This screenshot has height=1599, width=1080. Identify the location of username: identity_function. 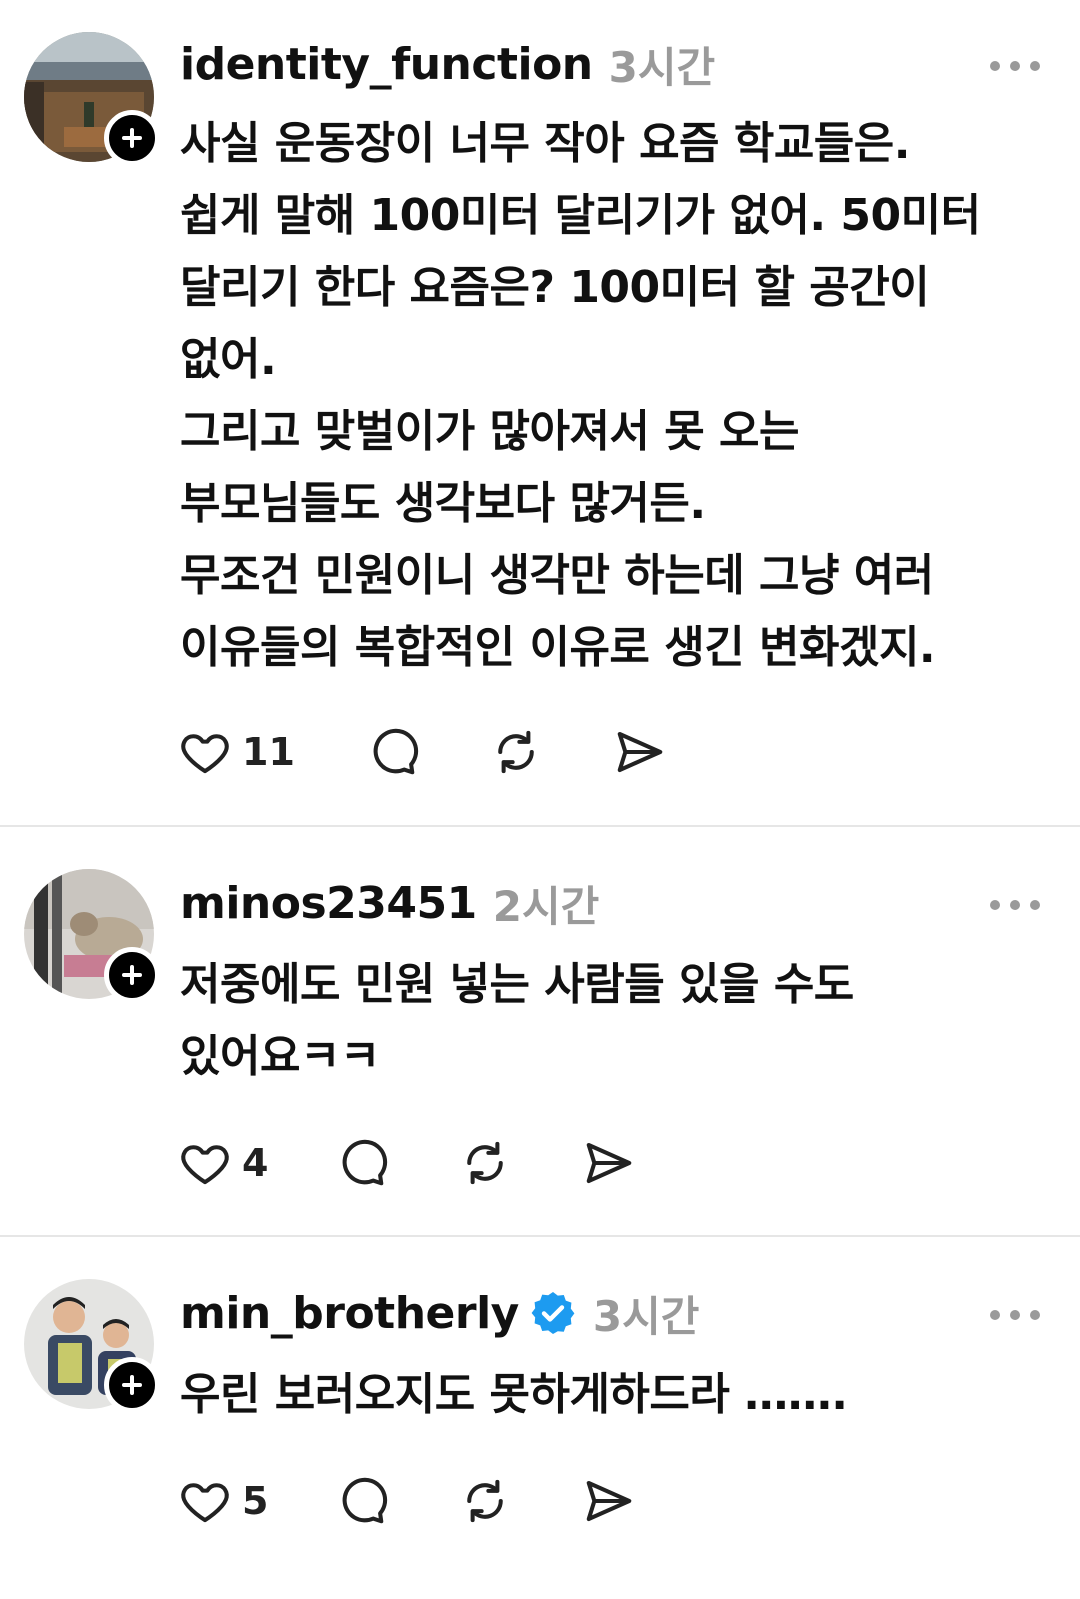
(386, 64).